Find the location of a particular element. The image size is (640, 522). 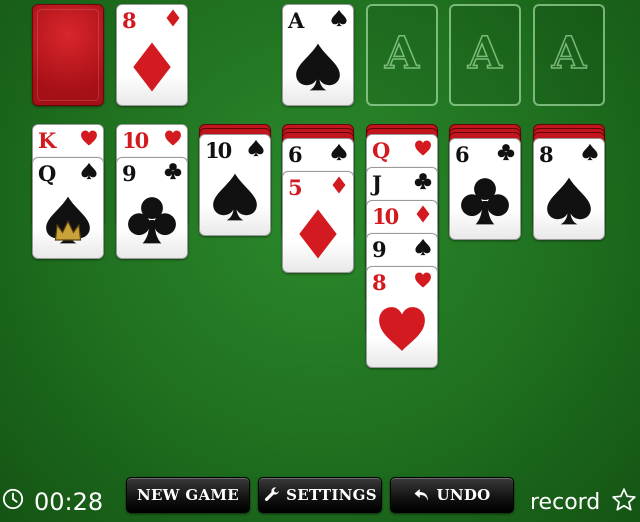

settings-label: SETTINGS is located at coordinates (331, 495).